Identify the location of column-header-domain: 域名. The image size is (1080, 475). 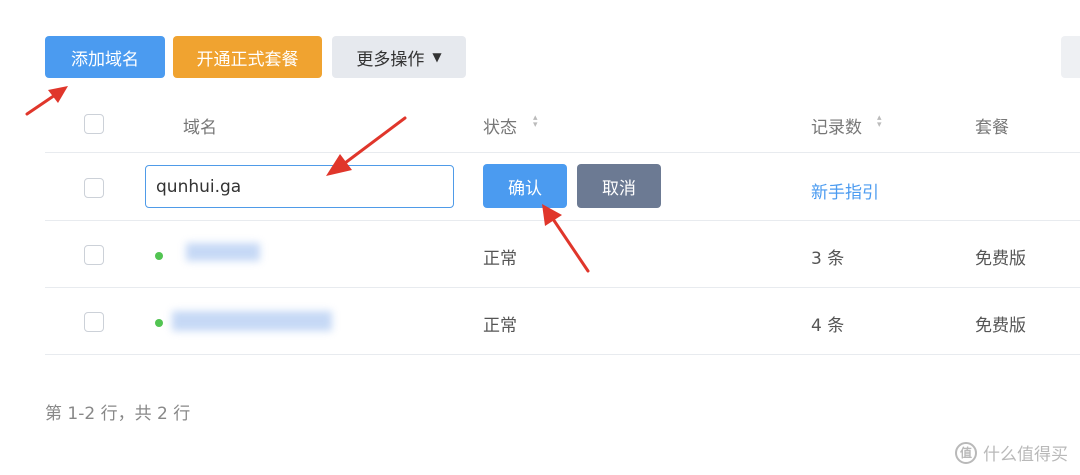
(200, 128).